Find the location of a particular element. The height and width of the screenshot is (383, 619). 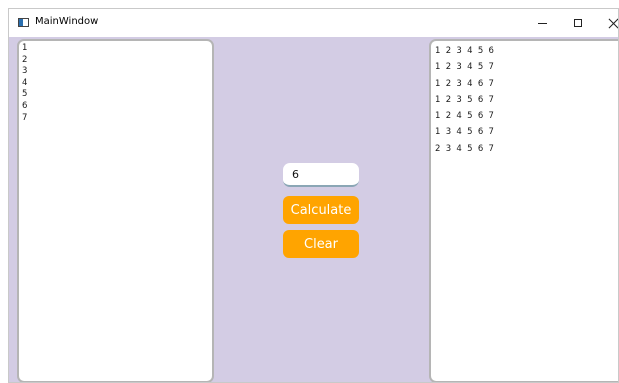

list-item: 3 is located at coordinates (117, 72).